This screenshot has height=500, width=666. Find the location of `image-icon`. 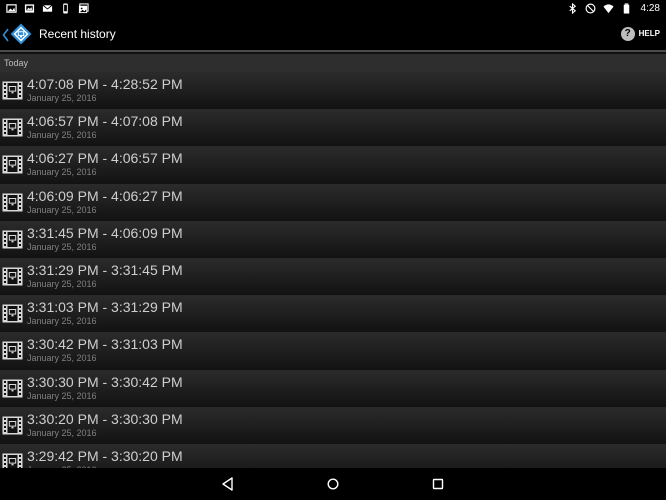

image-icon is located at coordinates (29, 8).